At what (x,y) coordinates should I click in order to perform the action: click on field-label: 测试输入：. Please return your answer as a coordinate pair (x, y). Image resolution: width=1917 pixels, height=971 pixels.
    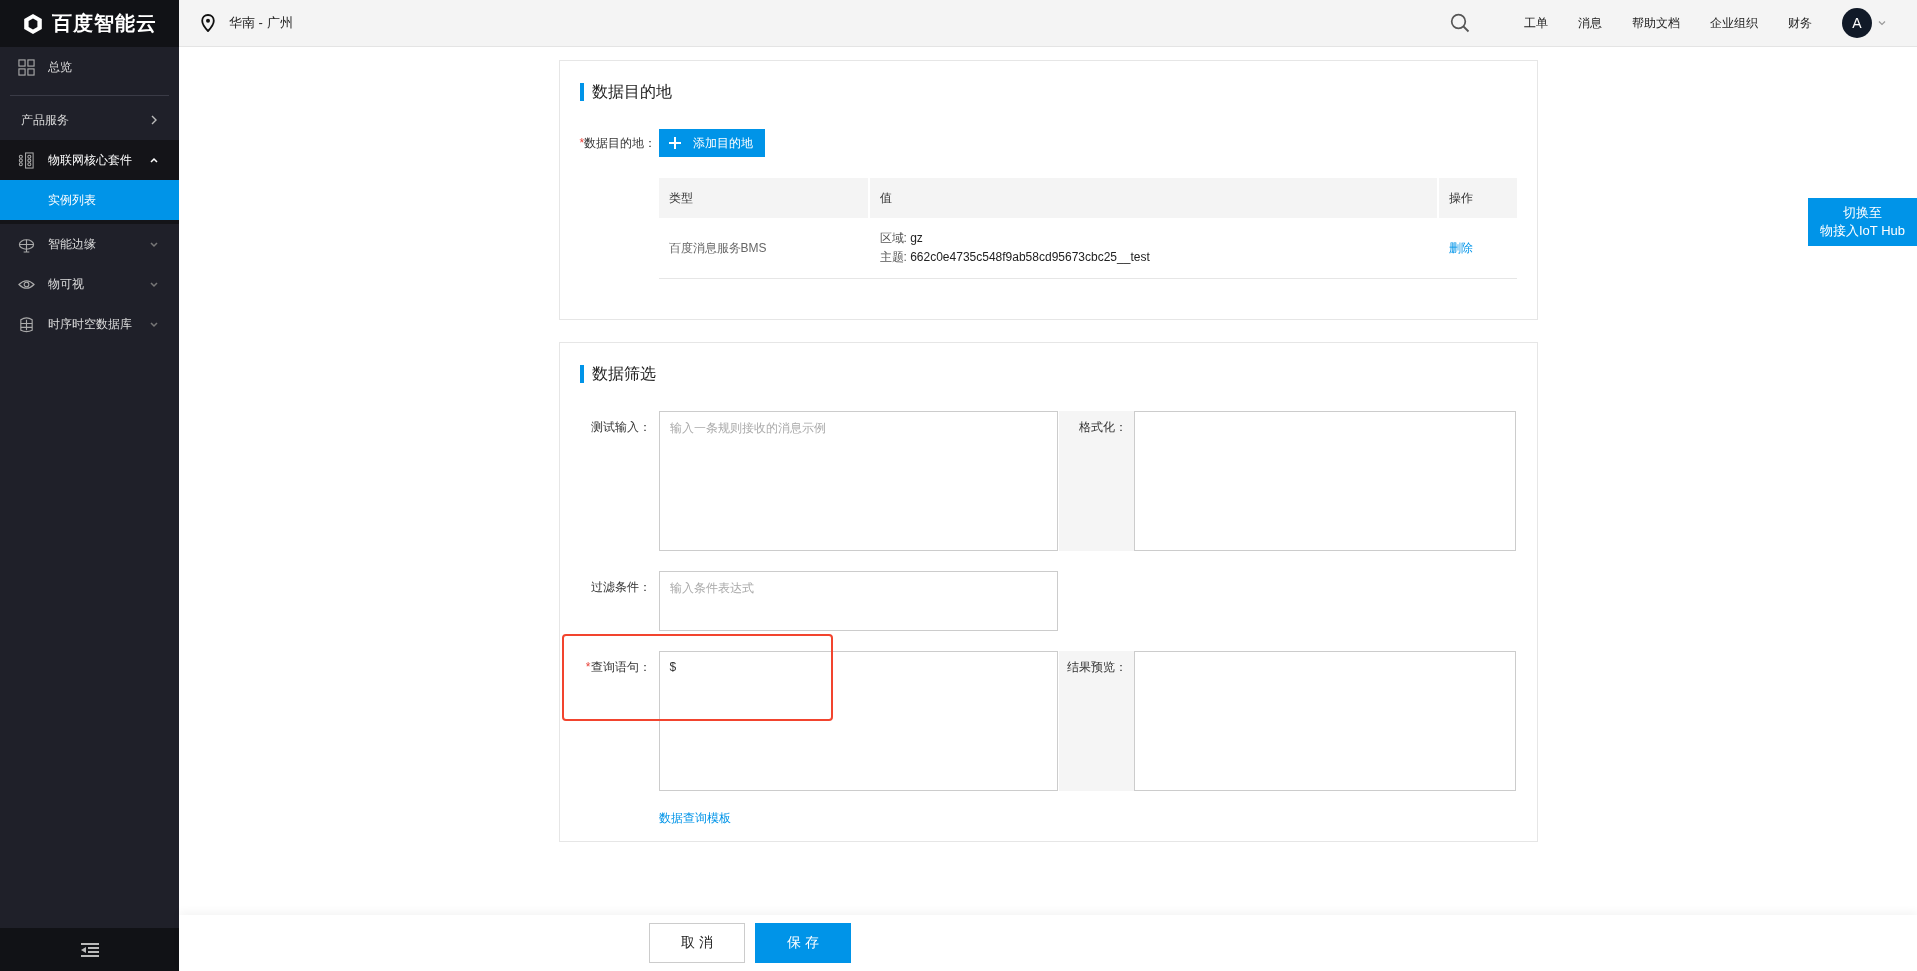
    Looking at the image, I should click on (620, 427).